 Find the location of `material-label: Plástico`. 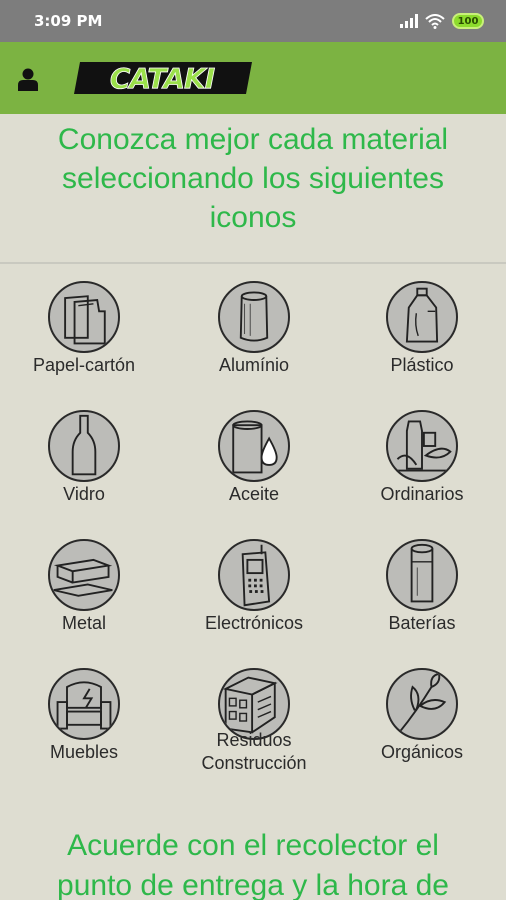

material-label: Plástico is located at coordinates (422, 365).